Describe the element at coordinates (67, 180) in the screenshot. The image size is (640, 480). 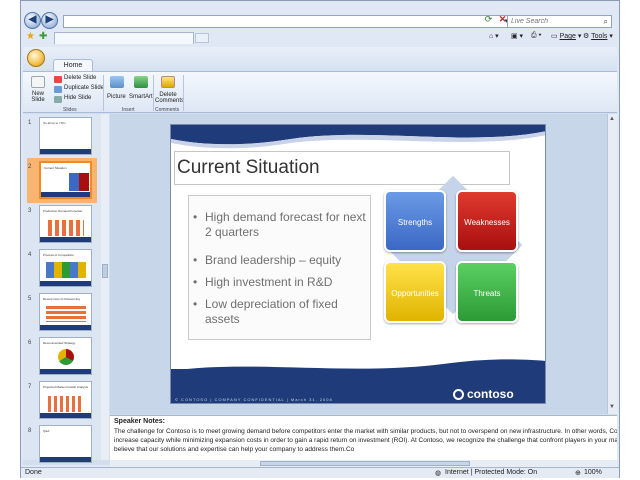
I see `slide-thumbnail-selected: 2 Current Situation` at that location.